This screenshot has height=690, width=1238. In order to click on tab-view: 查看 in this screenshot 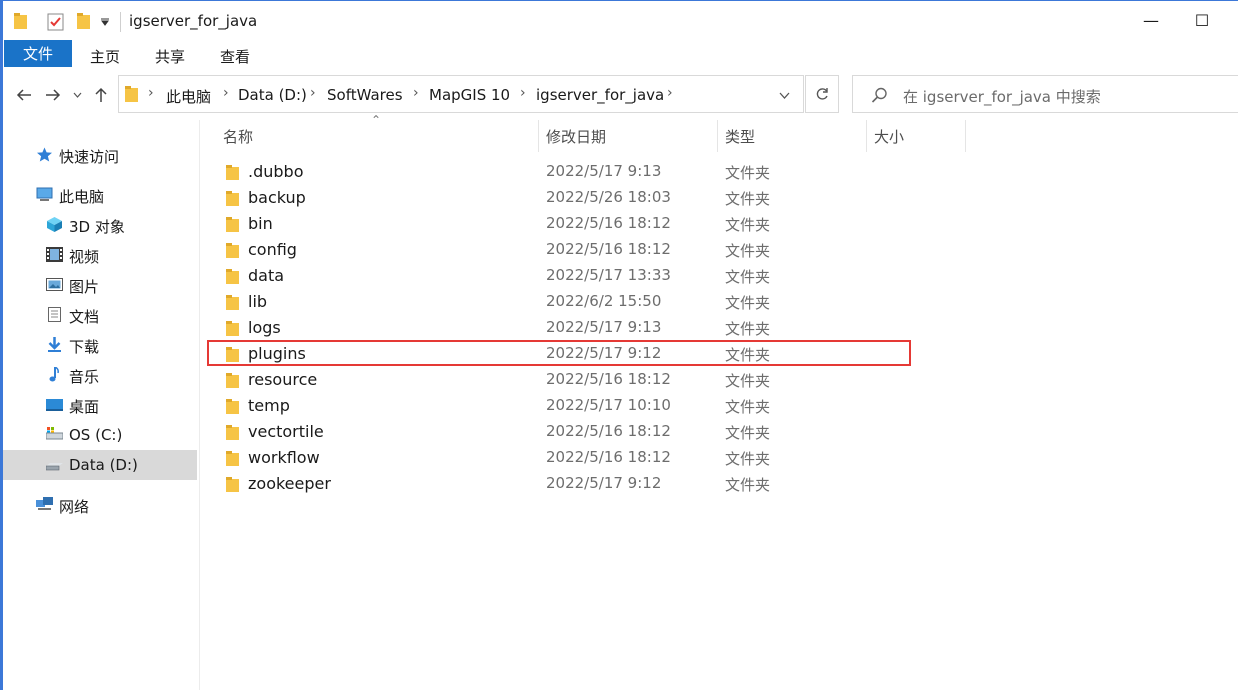, I will do `click(235, 56)`.